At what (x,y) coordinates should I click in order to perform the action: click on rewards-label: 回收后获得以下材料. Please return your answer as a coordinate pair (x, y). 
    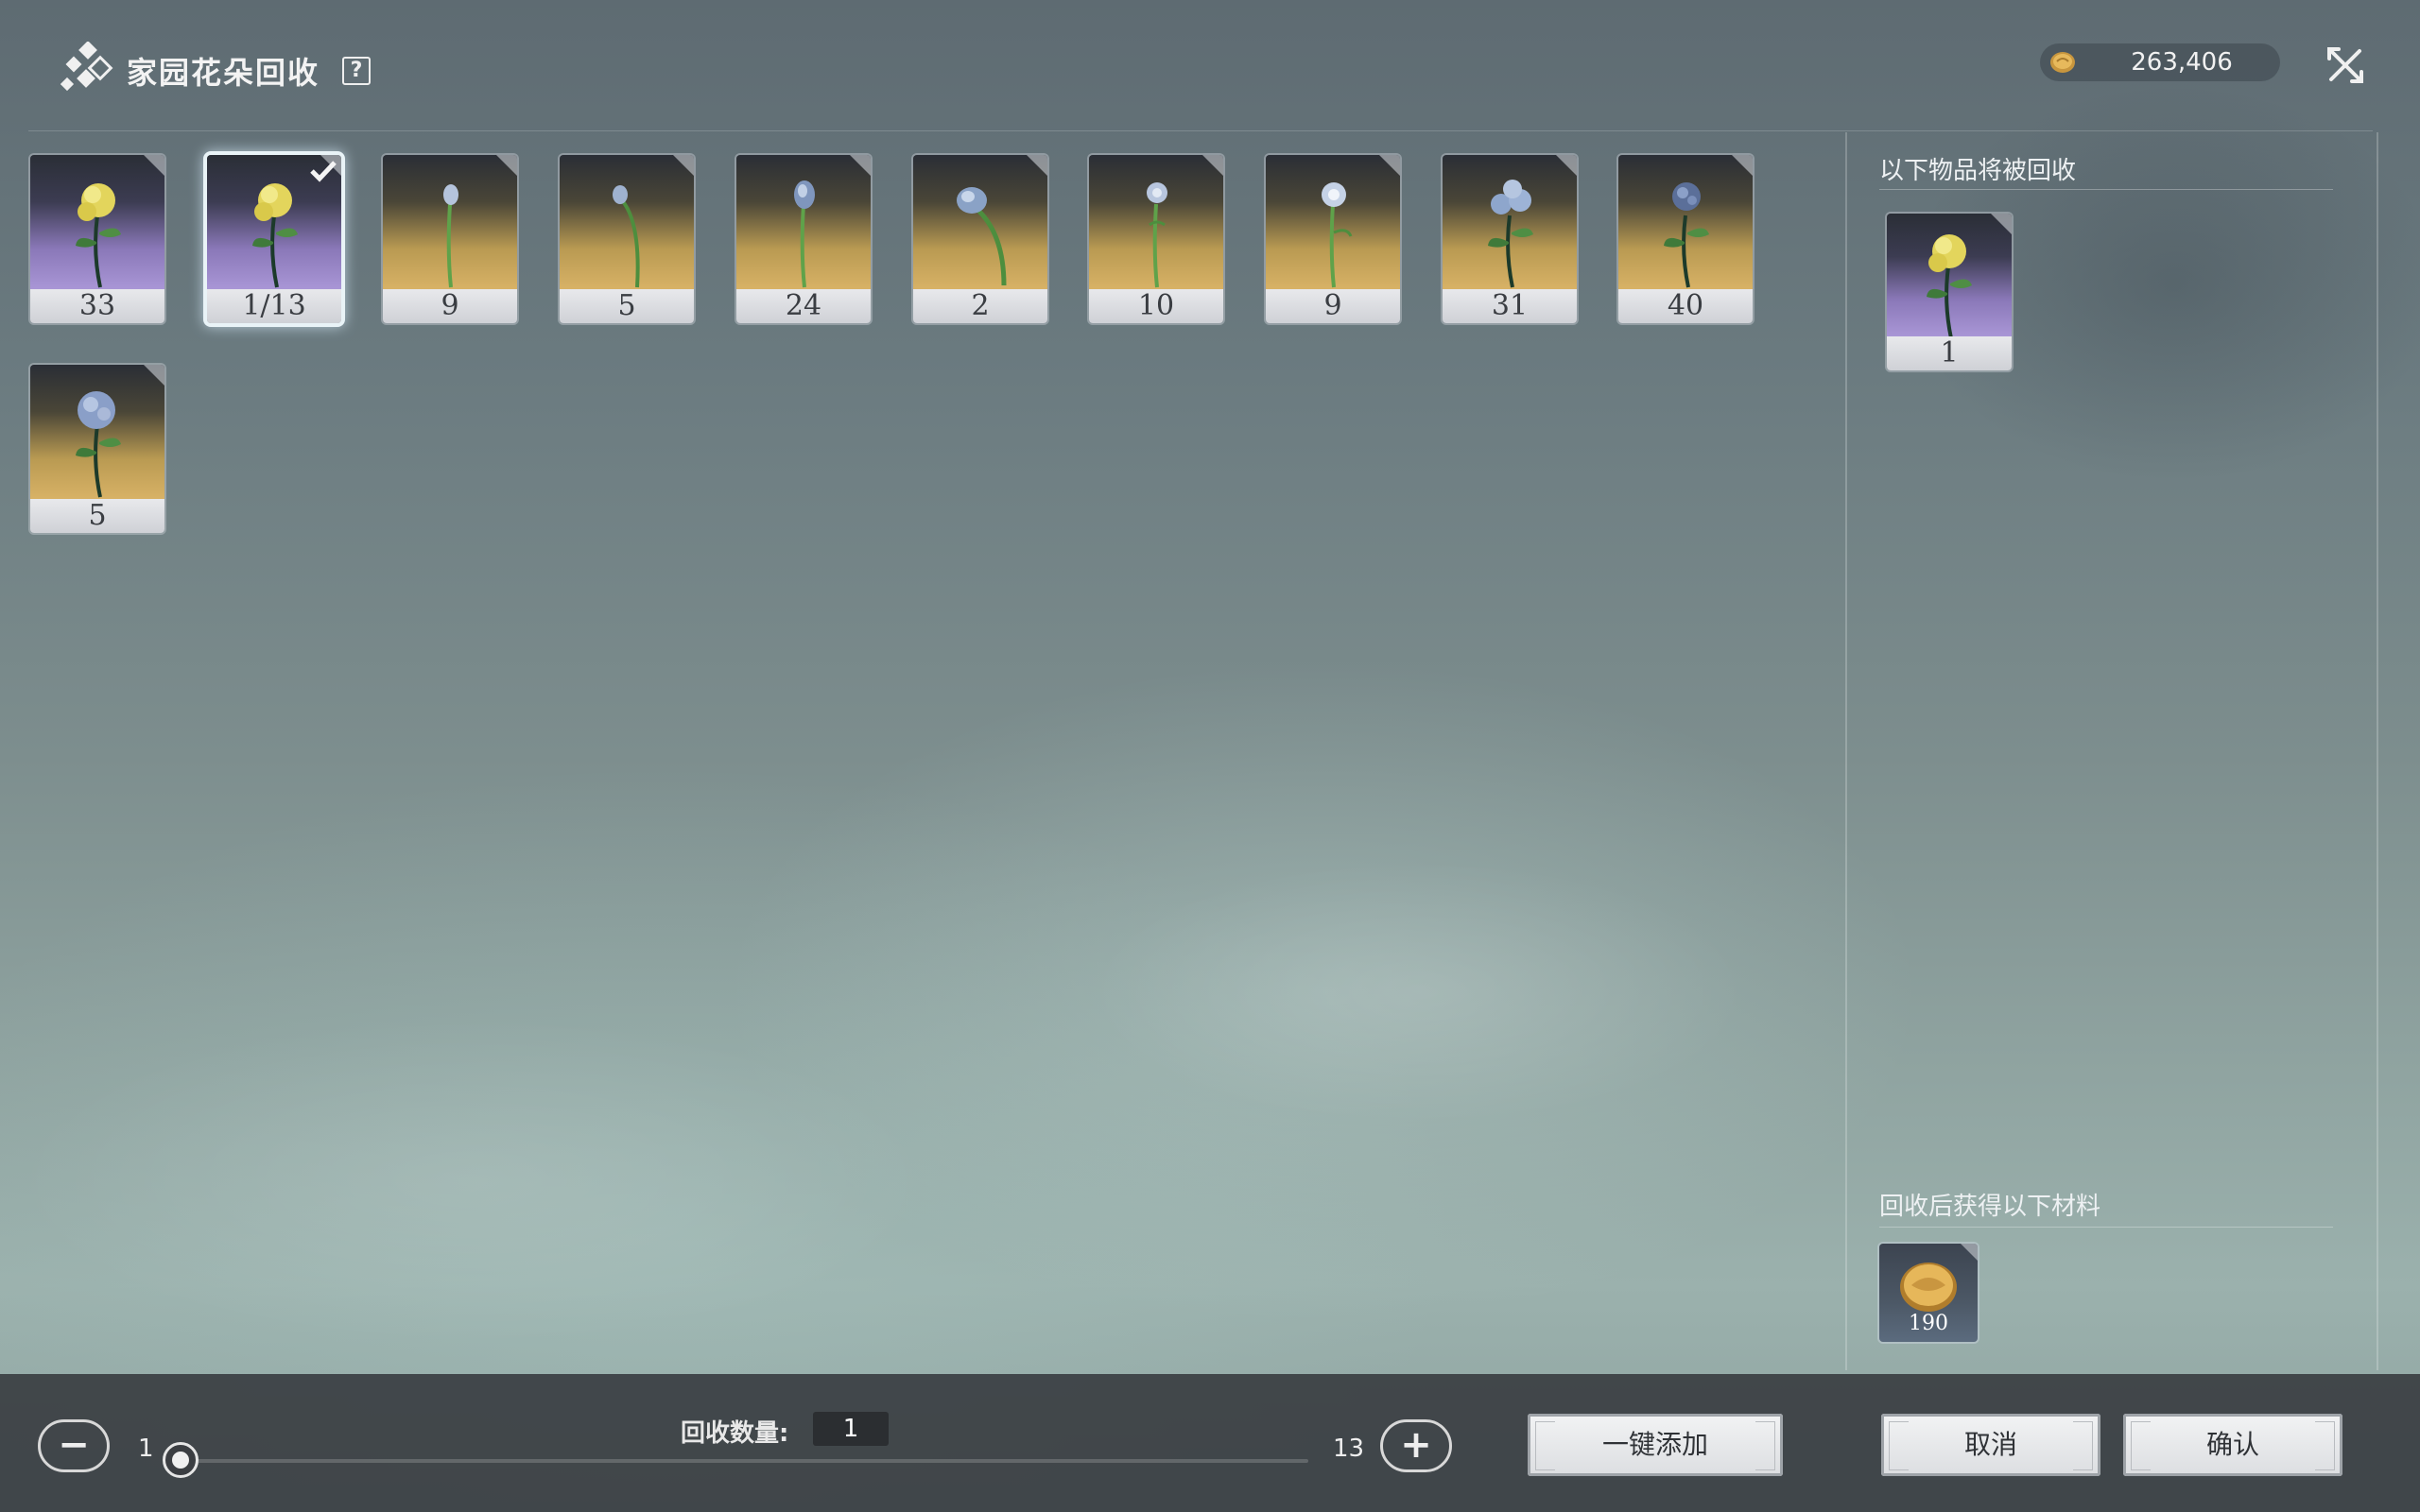
    Looking at the image, I should click on (1990, 1207).